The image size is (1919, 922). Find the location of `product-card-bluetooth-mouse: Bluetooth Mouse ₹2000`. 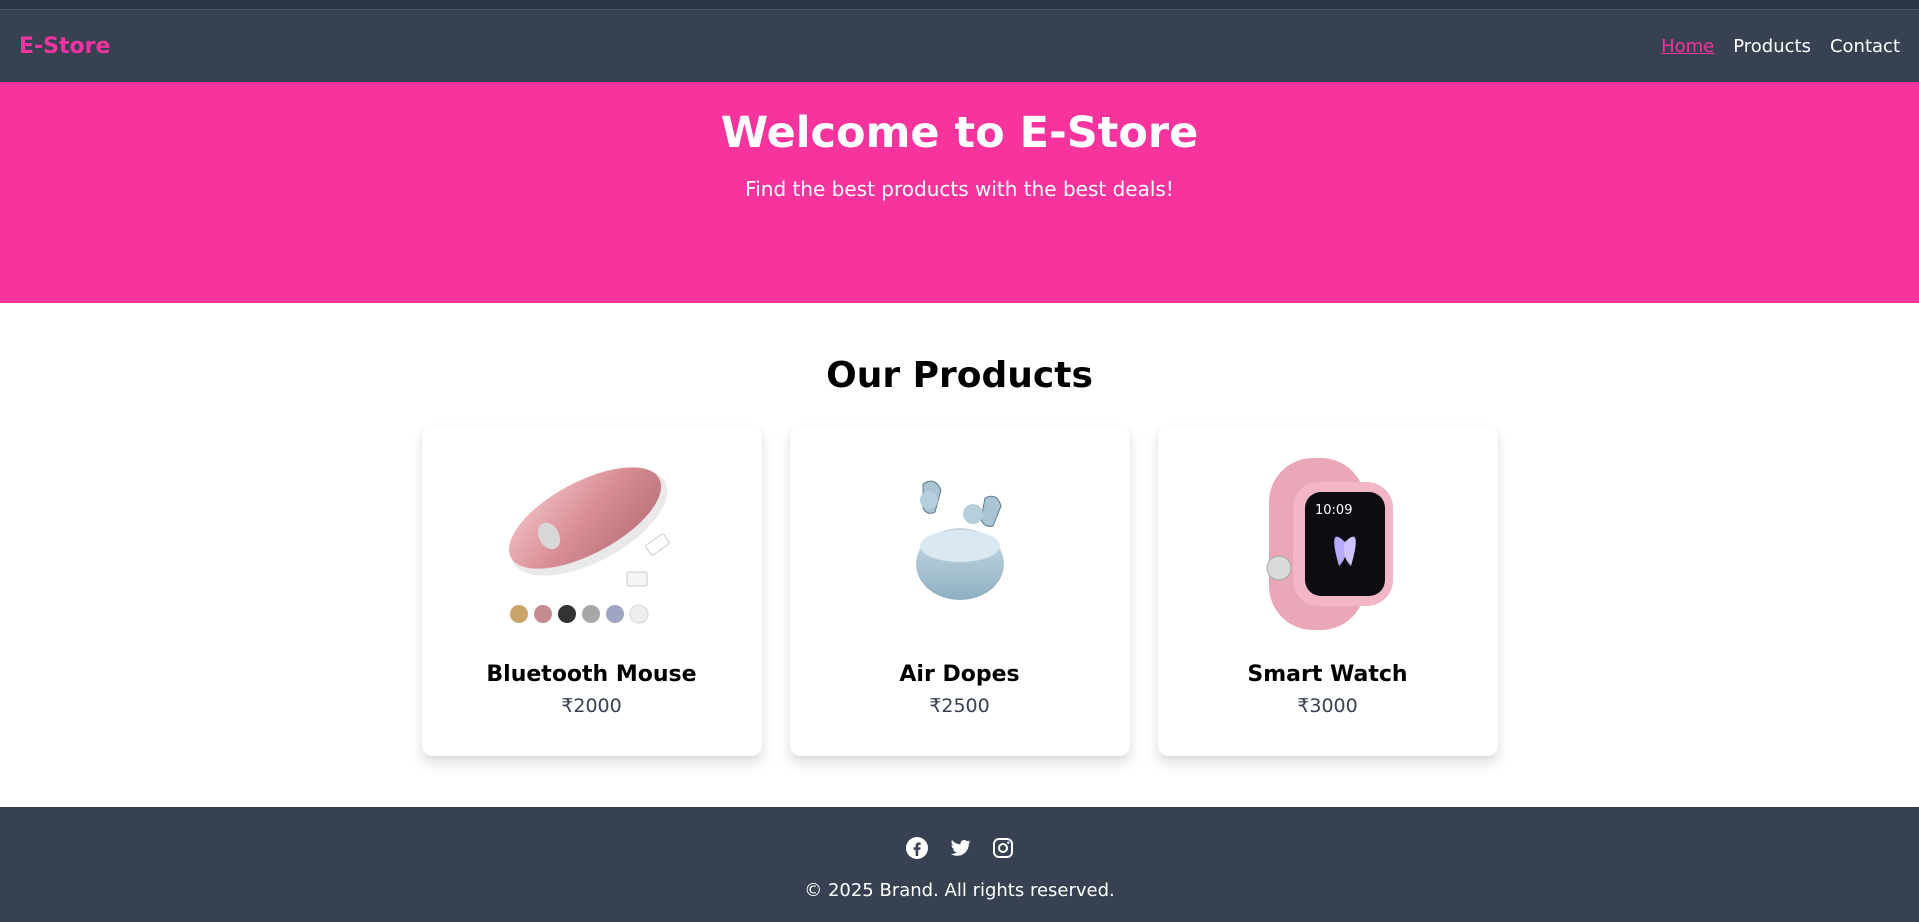

product-card-bluetooth-mouse: Bluetooth Mouse ₹2000 is located at coordinates (591, 591).